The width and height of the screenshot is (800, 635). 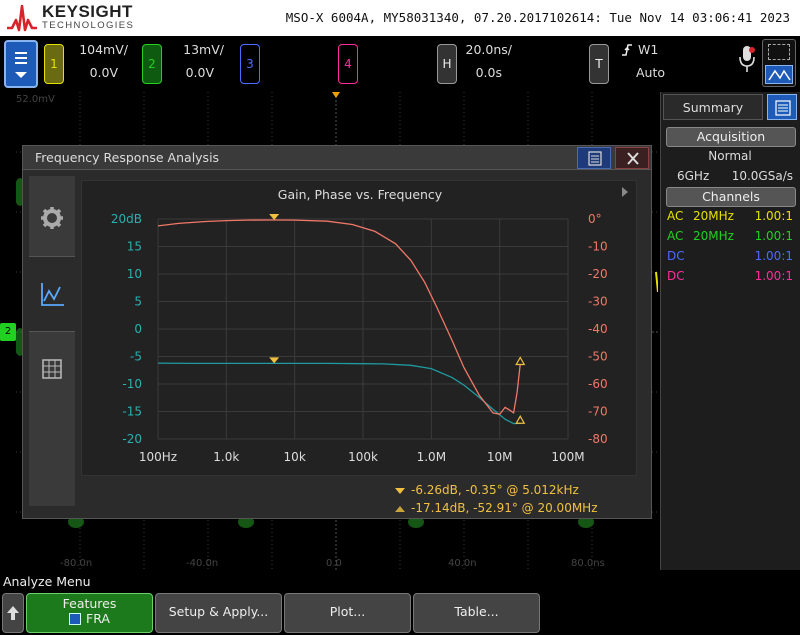 I want to click on y-left-tick-label: 20dB, so click(x=126, y=219).